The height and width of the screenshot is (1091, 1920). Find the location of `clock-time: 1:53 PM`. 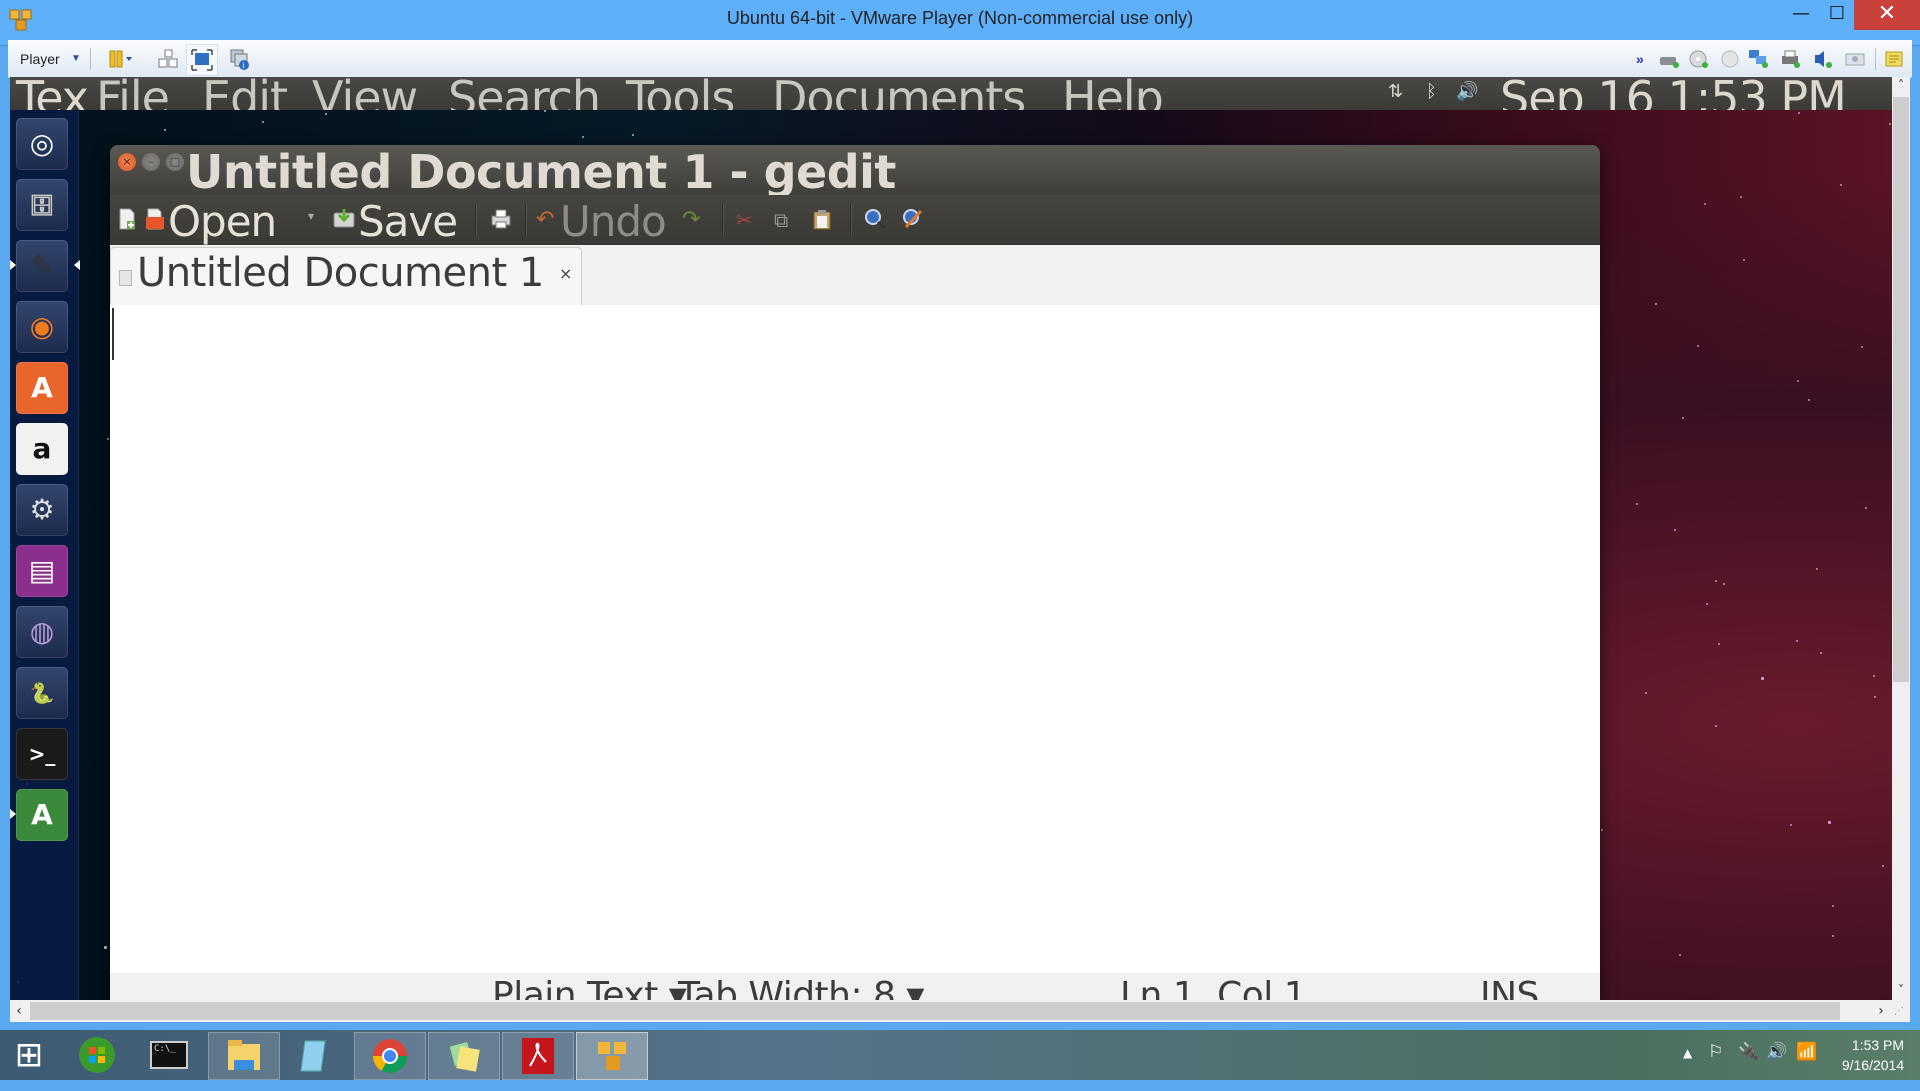

clock-time: 1:53 PM is located at coordinates (1878, 1045).